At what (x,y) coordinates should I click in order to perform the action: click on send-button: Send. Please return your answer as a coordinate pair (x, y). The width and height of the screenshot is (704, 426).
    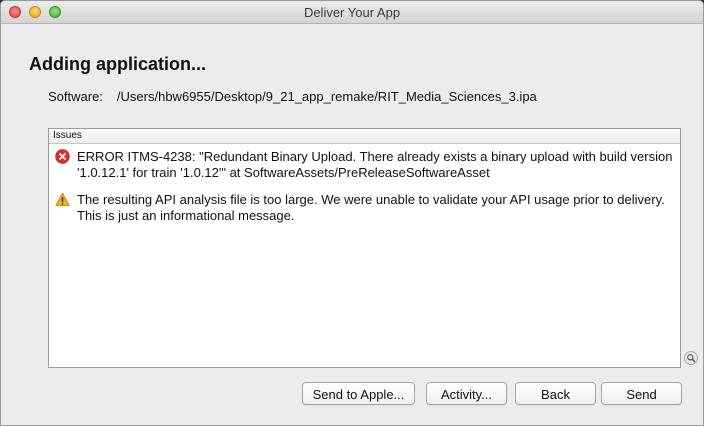
    Looking at the image, I should click on (641, 393).